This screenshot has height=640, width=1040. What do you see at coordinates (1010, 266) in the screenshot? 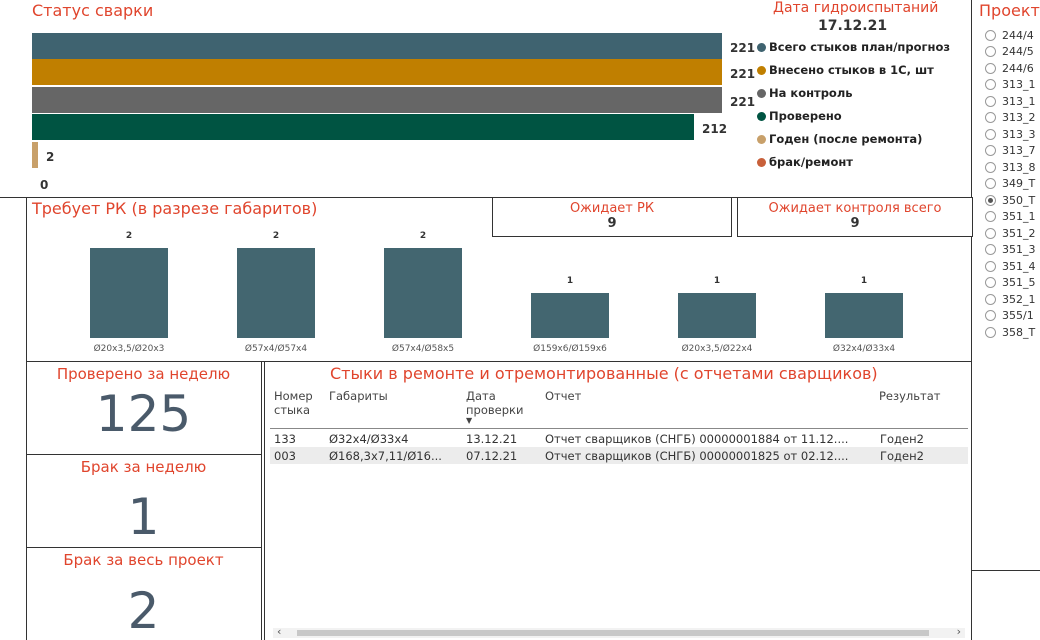
I see `project-option: 351_4` at bounding box center [1010, 266].